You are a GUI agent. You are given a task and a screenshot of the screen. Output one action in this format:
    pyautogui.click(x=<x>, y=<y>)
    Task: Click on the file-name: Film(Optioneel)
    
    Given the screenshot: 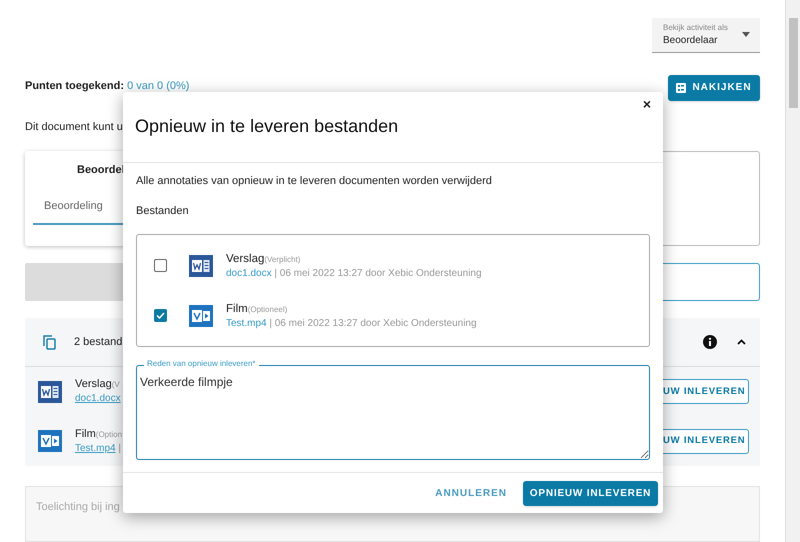 What is the action you would take?
    pyautogui.click(x=257, y=309)
    